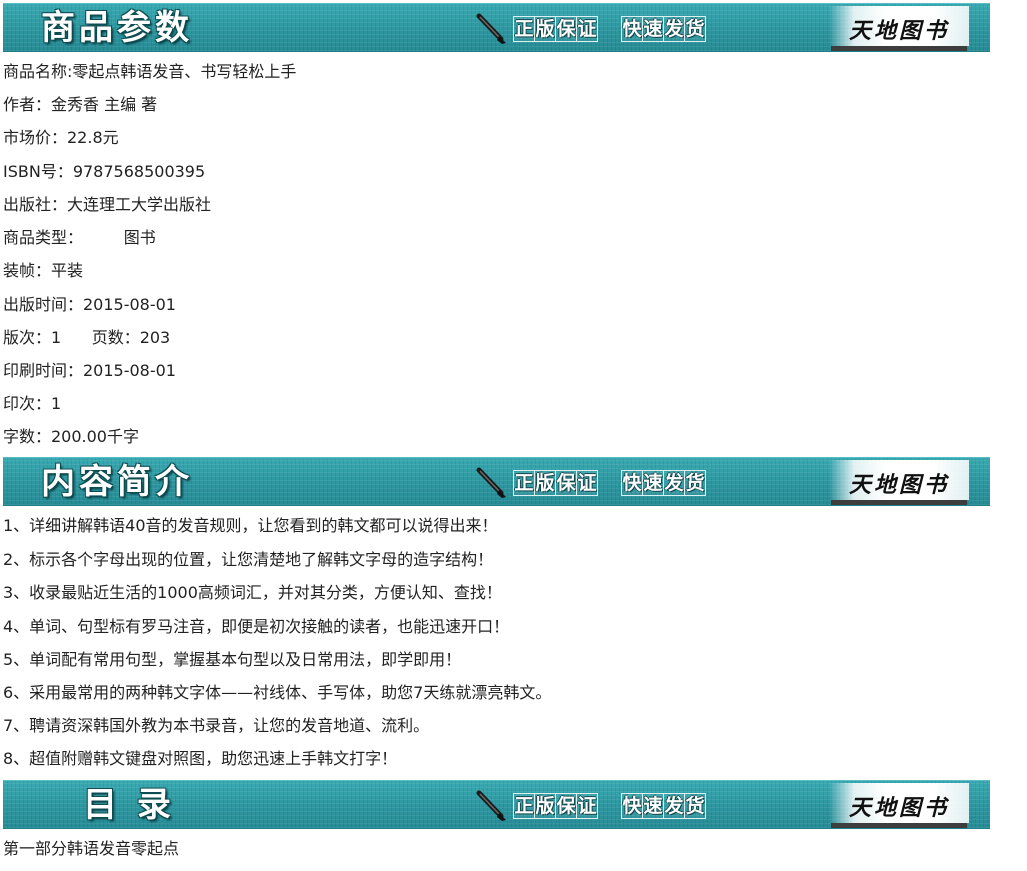 The height and width of the screenshot is (871, 1027). I want to click on intro-item-2: 2、标示各个字母出现的位置，让您清楚地了解韩文字母的造字结构！, so click(248, 559).